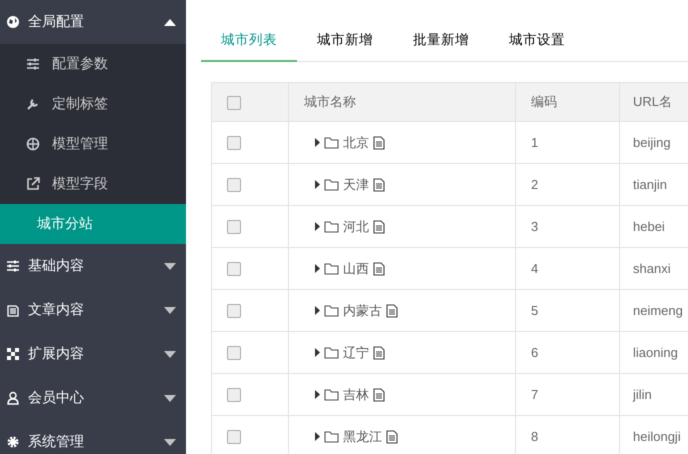 The height and width of the screenshot is (454, 688). What do you see at coordinates (356, 269) in the screenshot?
I see `city-name: 山西` at bounding box center [356, 269].